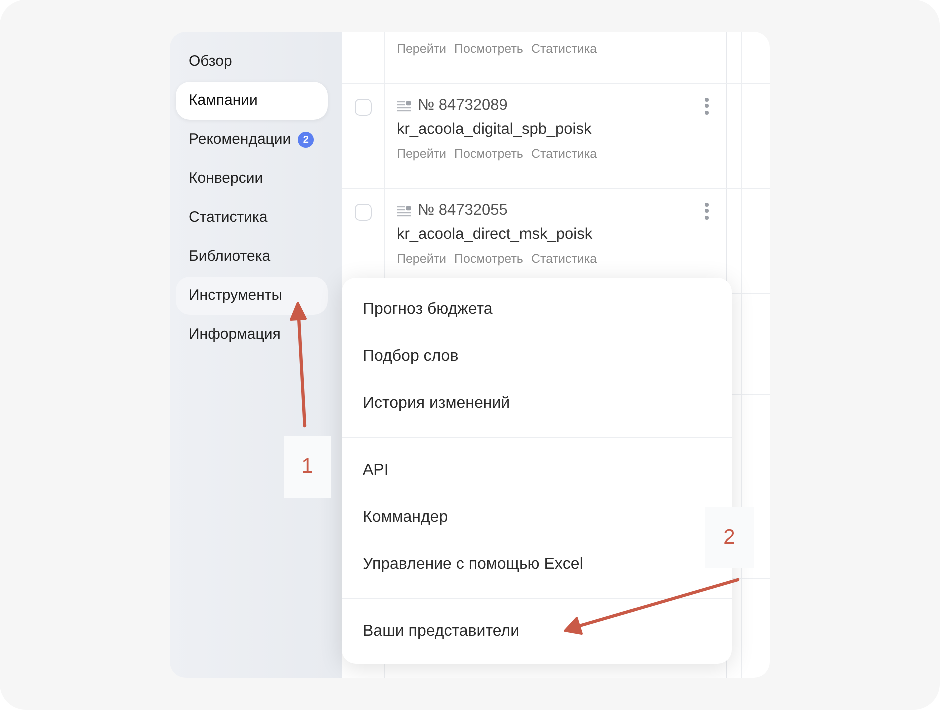 Image resolution: width=940 pixels, height=710 pixels. I want to click on sidebar-item: Инструменты, so click(252, 296).